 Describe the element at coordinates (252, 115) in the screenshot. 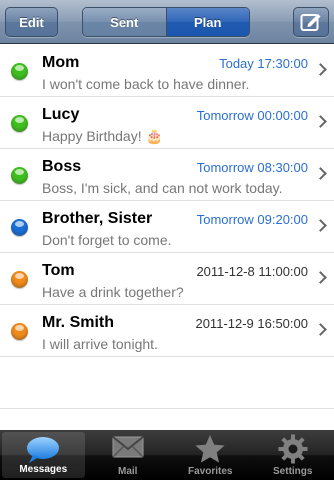

I see `scheduled-time: Tomorrow 00:00:00` at that location.